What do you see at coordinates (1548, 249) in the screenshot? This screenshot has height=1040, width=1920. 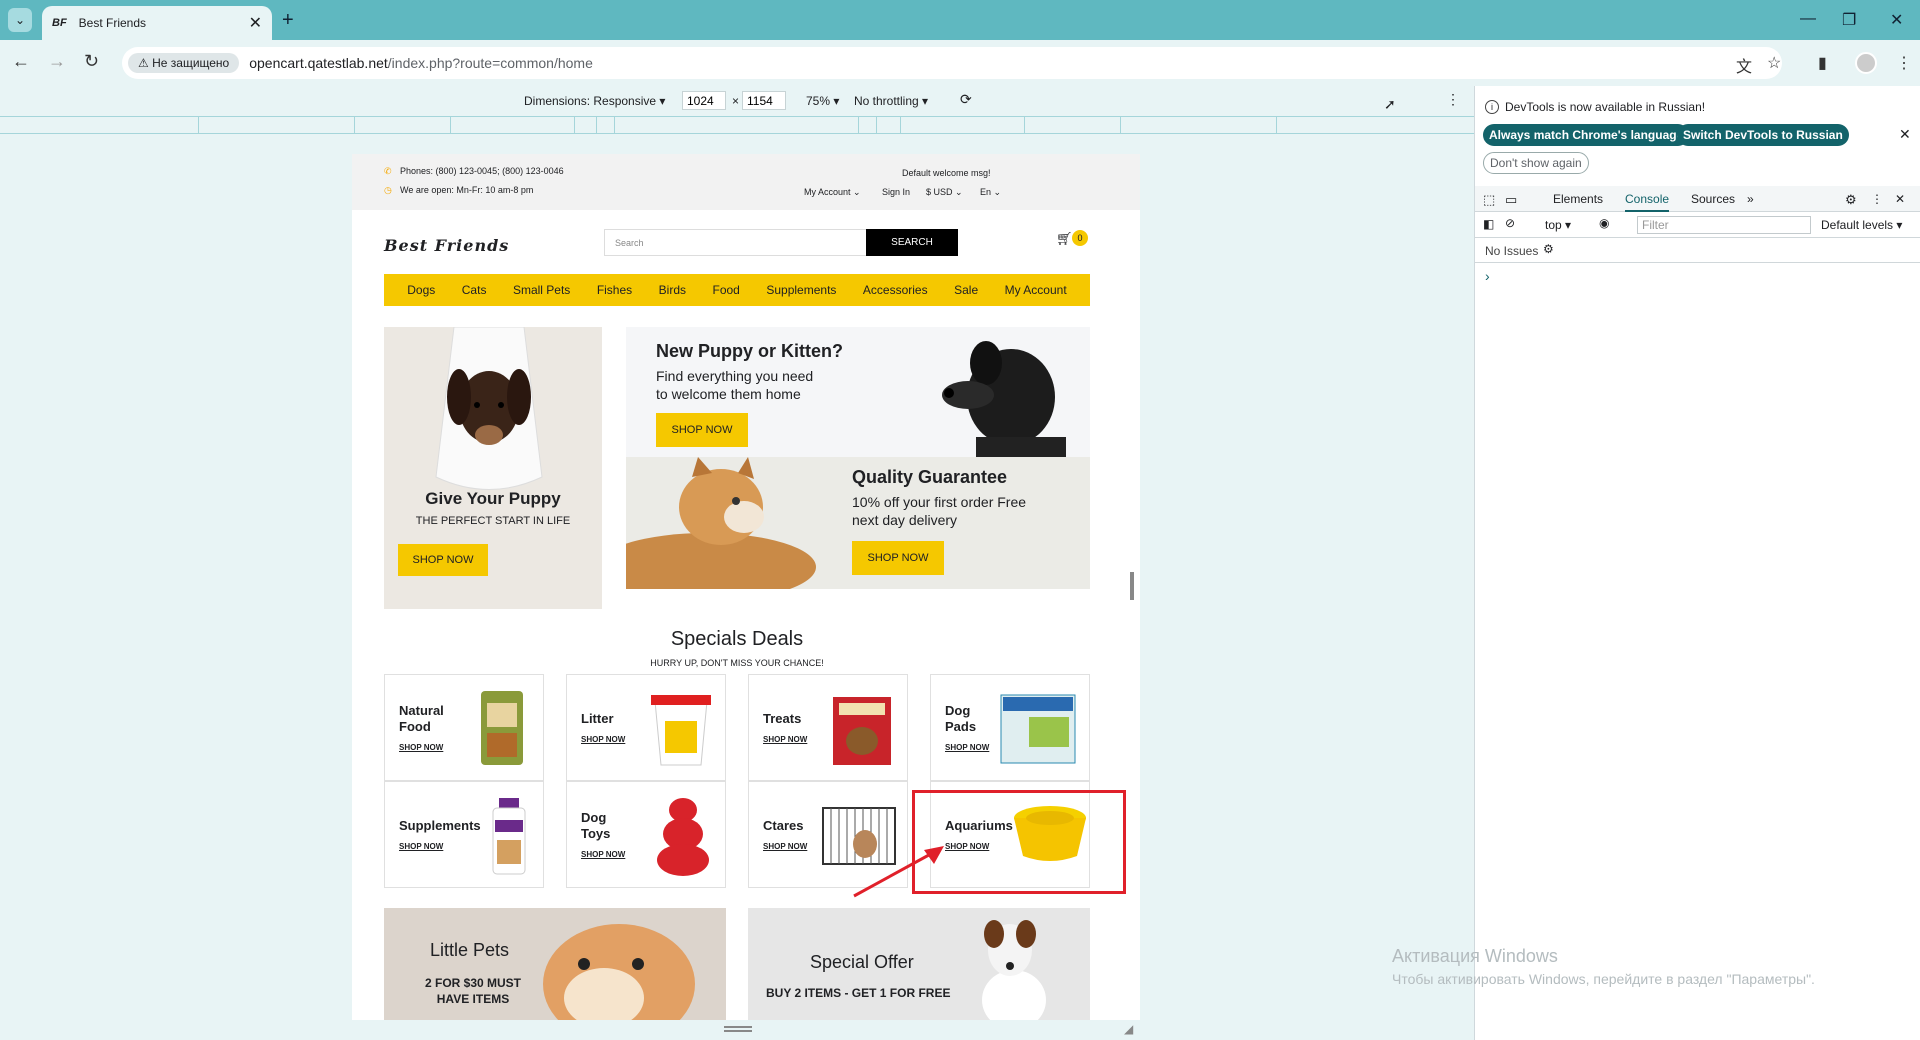 I see `console-settings-icon: ⚙` at bounding box center [1548, 249].